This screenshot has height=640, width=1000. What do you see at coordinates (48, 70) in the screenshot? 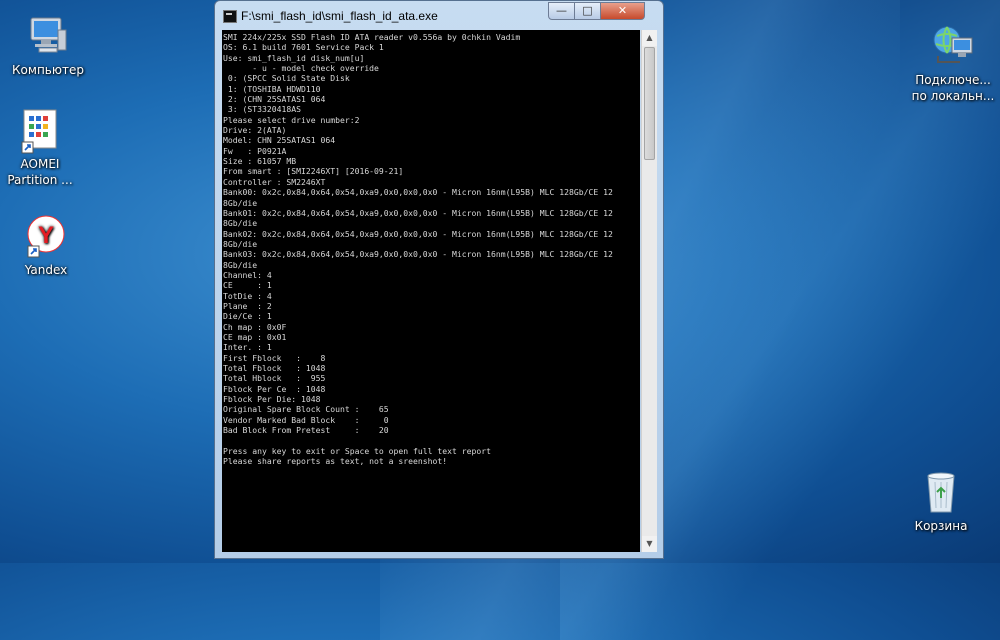
I see `desktop-icon-label: Компьютер` at bounding box center [48, 70].